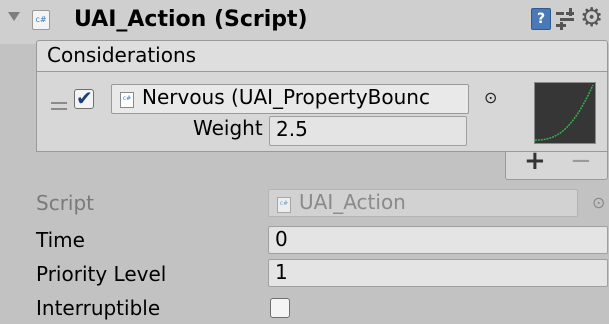 Image resolution: width=609 pixels, height=324 pixels. Describe the element at coordinates (581, 161) in the screenshot. I see `remove-consideration-button: −` at that location.